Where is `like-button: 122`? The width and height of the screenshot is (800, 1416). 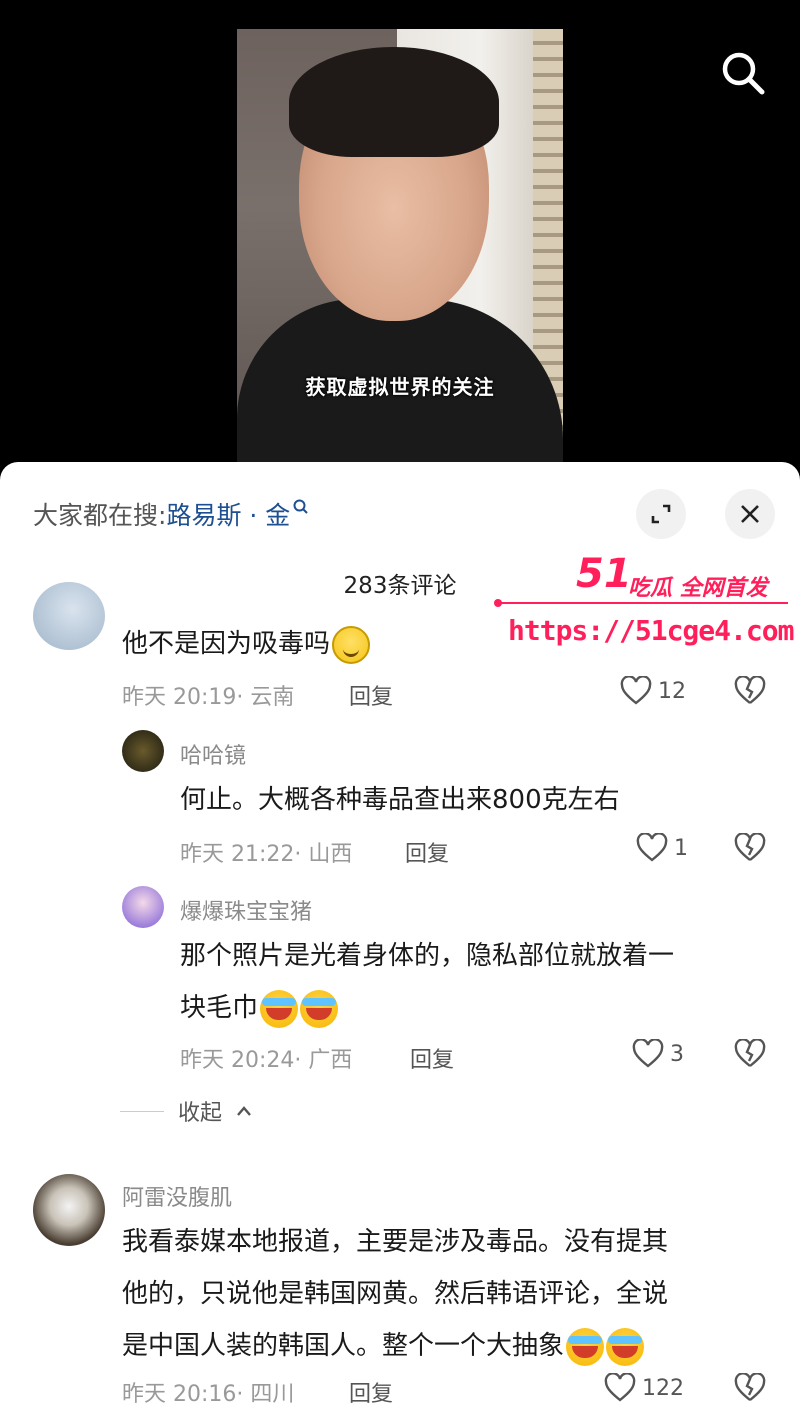
like-button: 122 is located at coordinates (644, 1388).